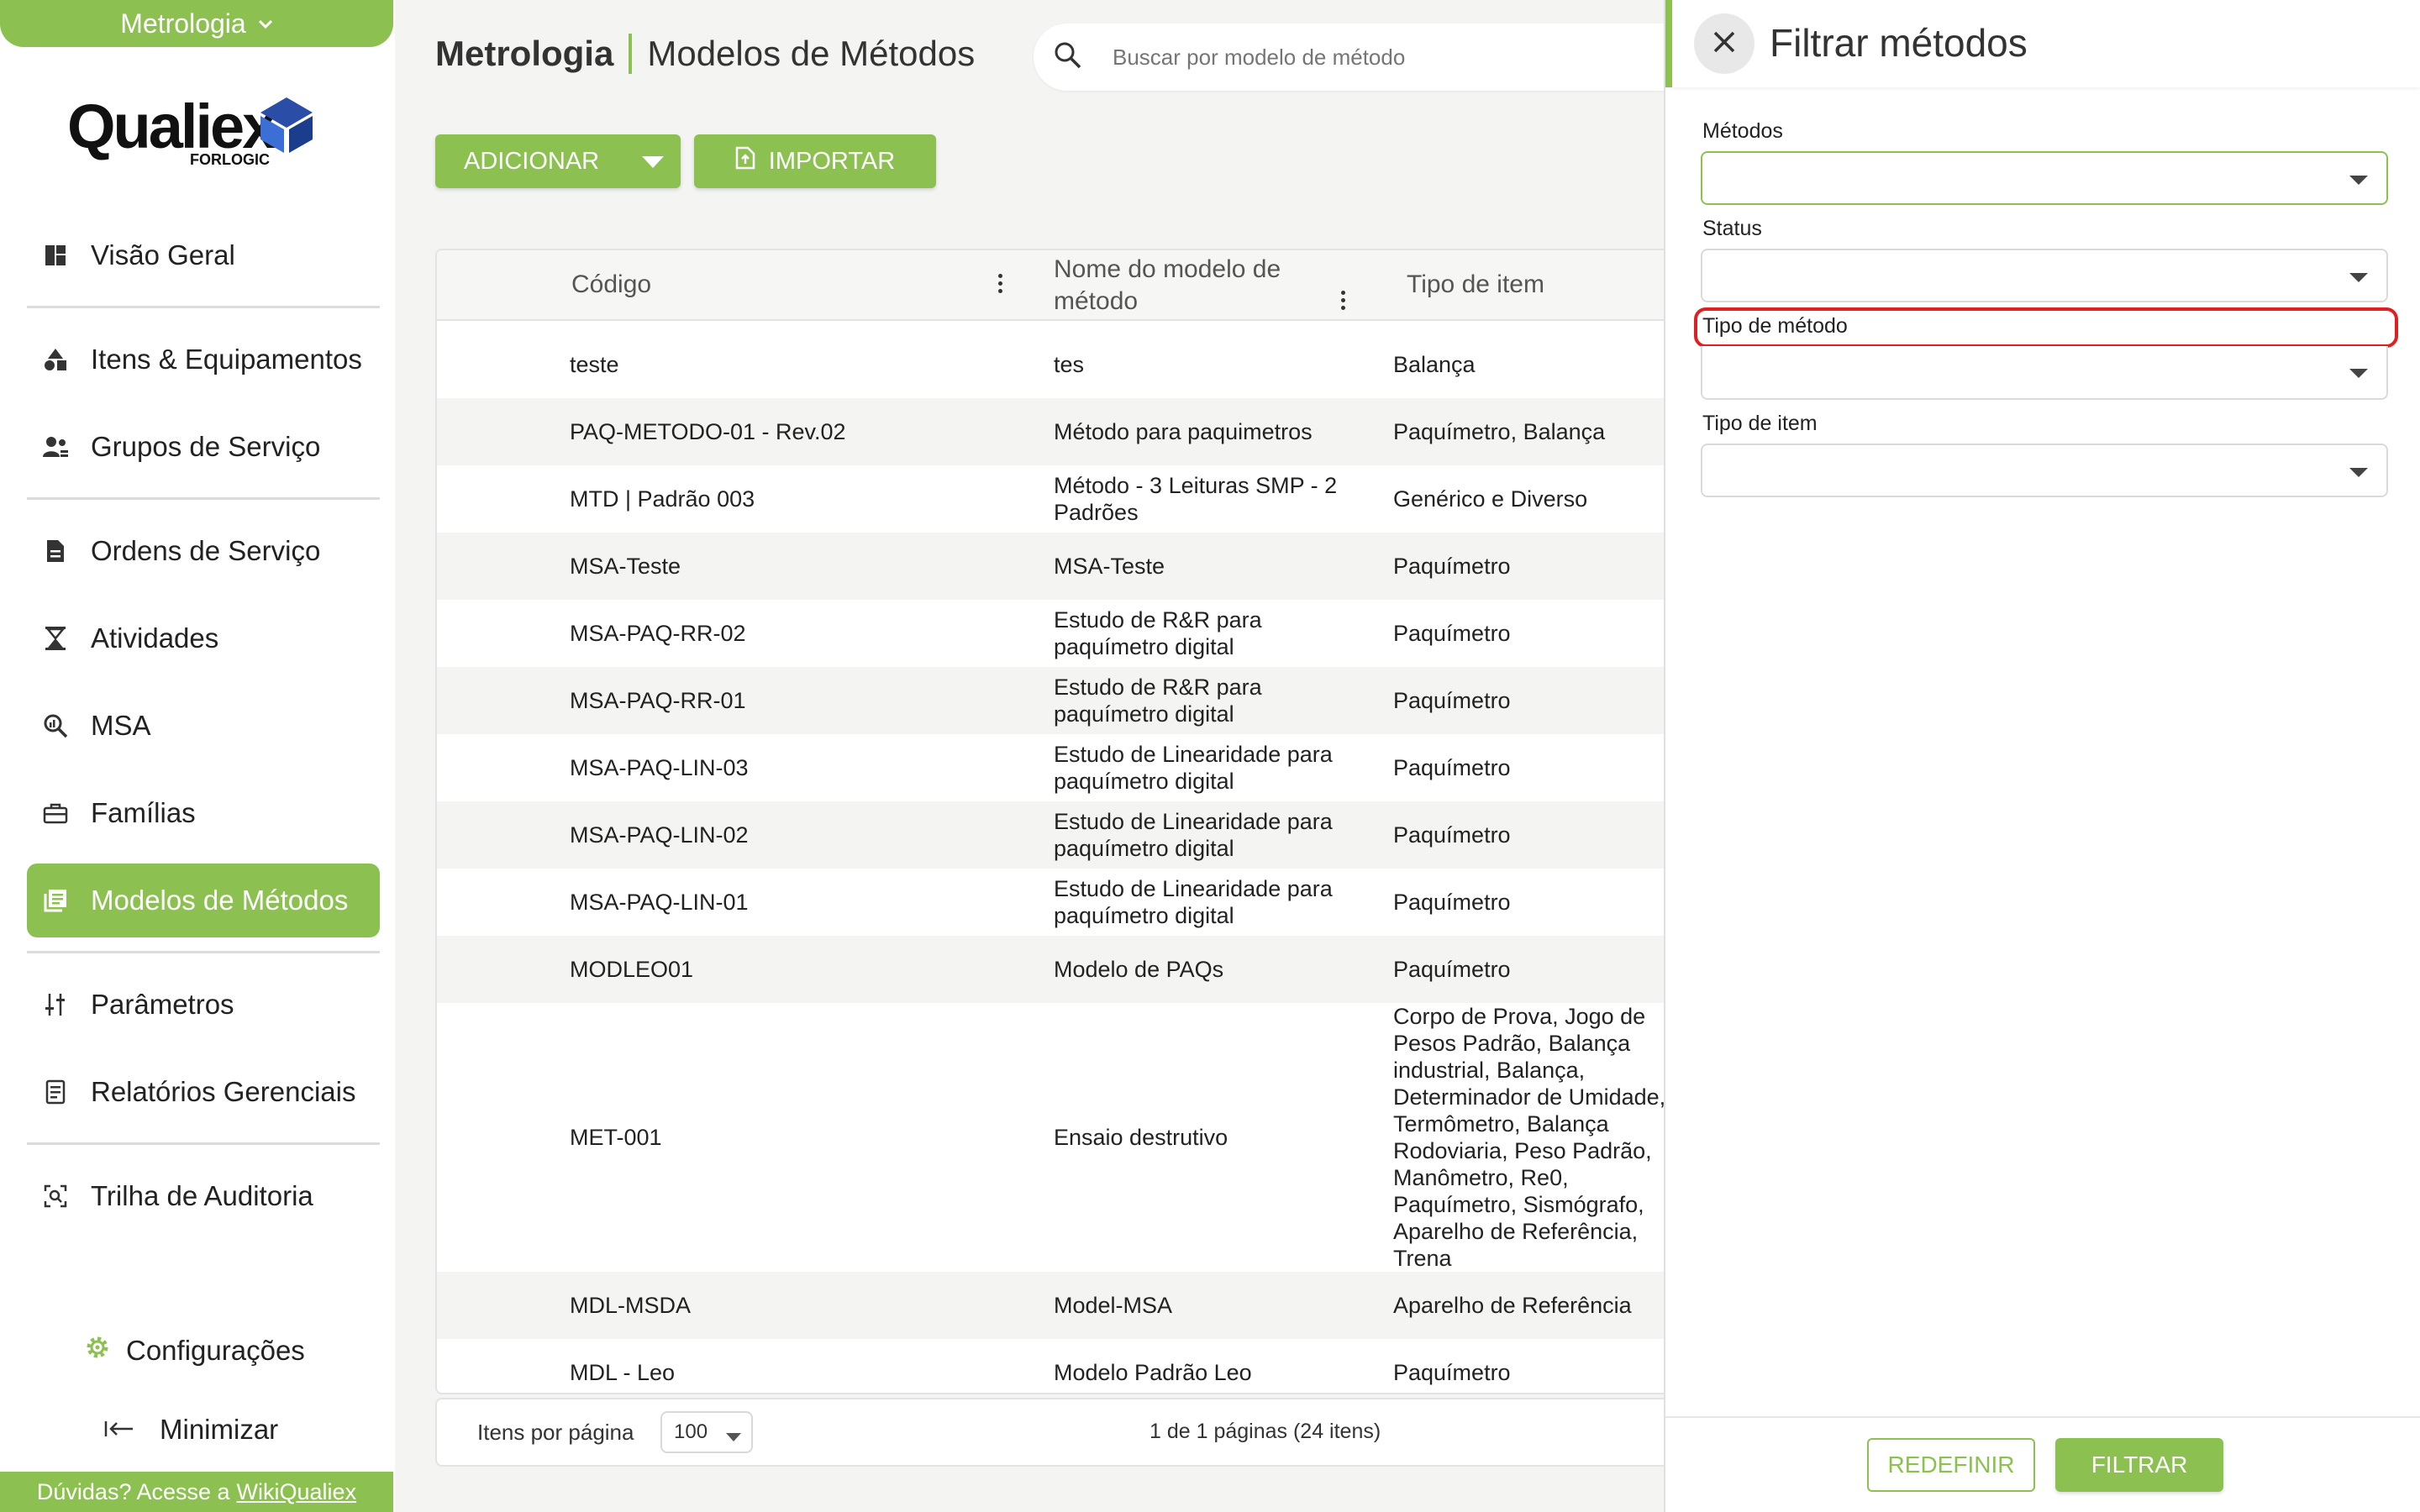 The height and width of the screenshot is (1512, 2420). Describe the element at coordinates (1724, 43) in the screenshot. I see `close-button` at that location.